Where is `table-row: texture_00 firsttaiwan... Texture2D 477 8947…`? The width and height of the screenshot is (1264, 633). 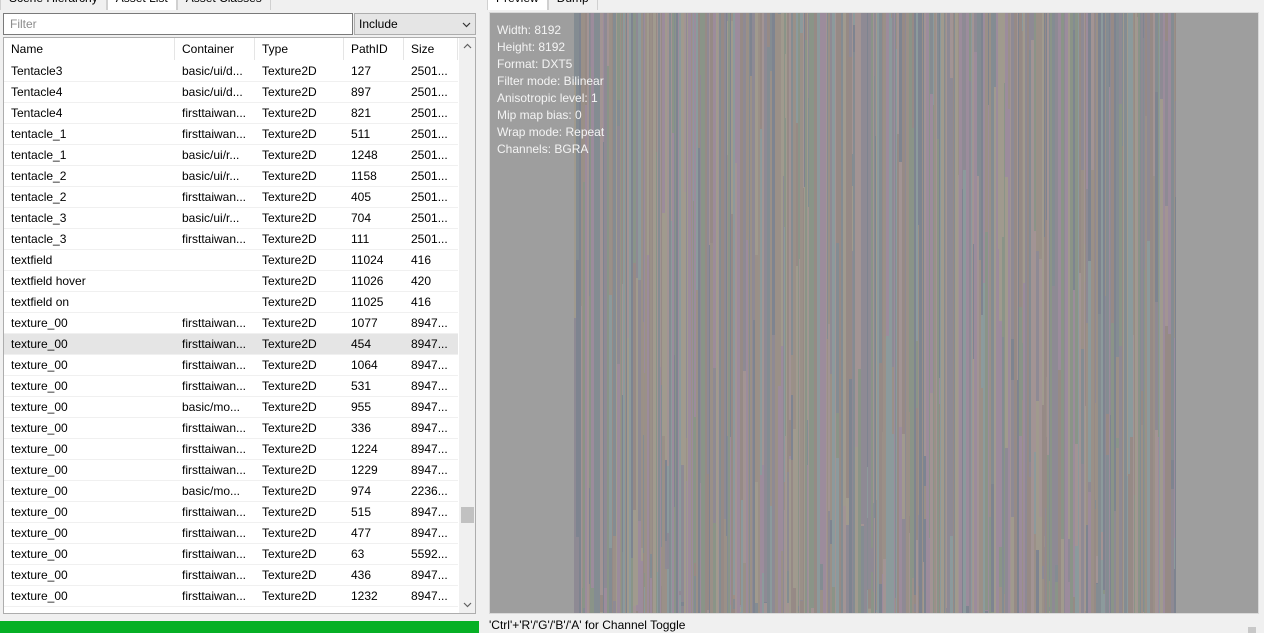
table-row: texture_00 firsttaiwan... Texture2D 477 8947… is located at coordinates (231, 533).